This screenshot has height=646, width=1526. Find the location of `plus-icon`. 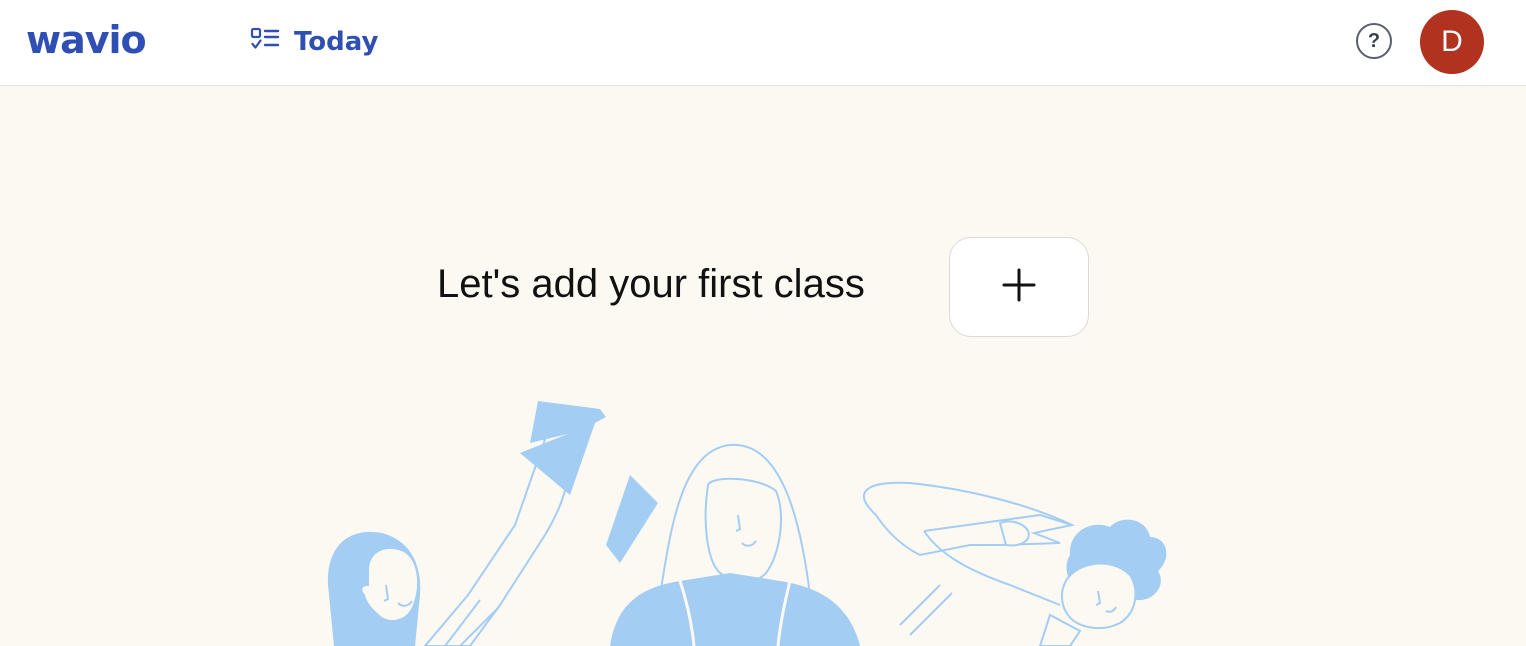

plus-icon is located at coordinates (1019, 287).